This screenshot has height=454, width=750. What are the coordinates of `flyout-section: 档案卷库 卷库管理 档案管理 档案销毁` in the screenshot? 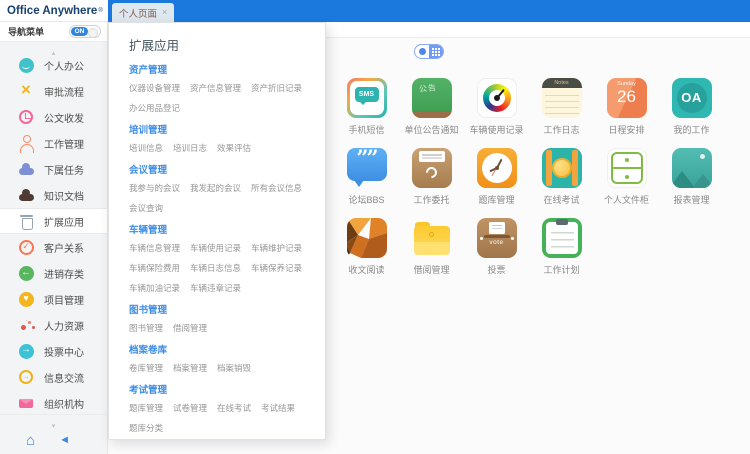 It's located at (224, 358).